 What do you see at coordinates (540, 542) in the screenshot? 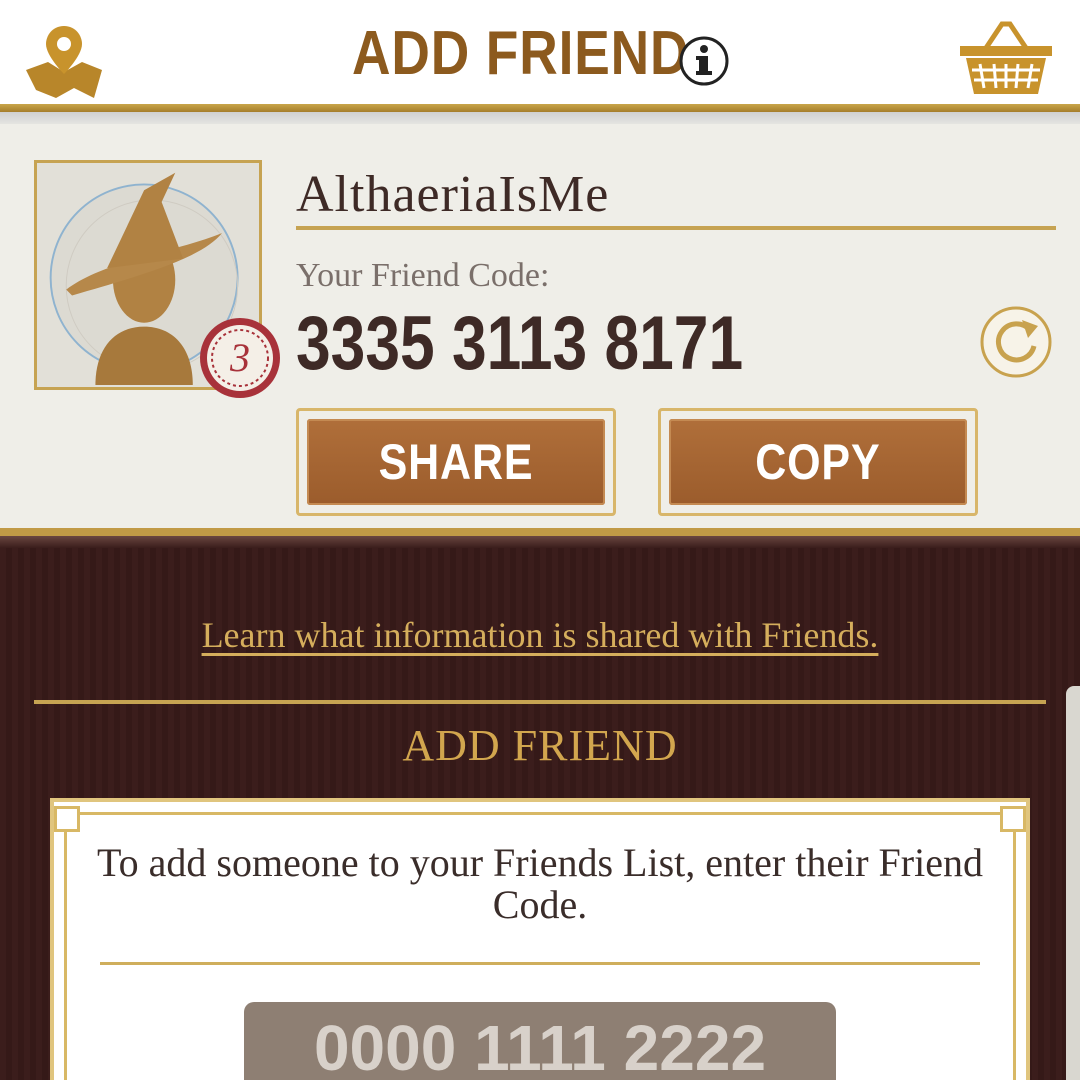
I see `profile-shadow` at bounding box center [540, 542].